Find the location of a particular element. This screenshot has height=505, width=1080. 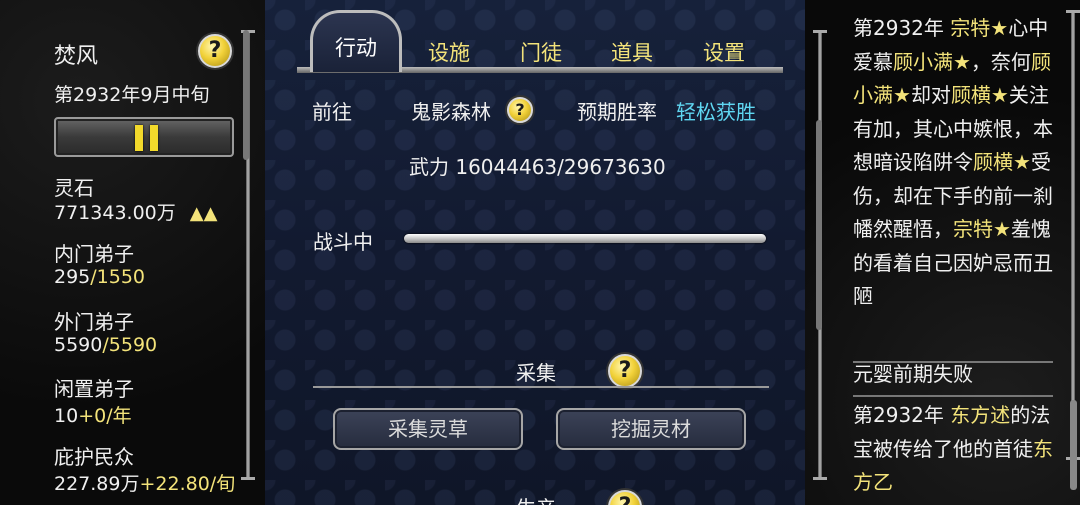

mine-materials-button: 挖掘灵材 is located at coordinates (651, 429).